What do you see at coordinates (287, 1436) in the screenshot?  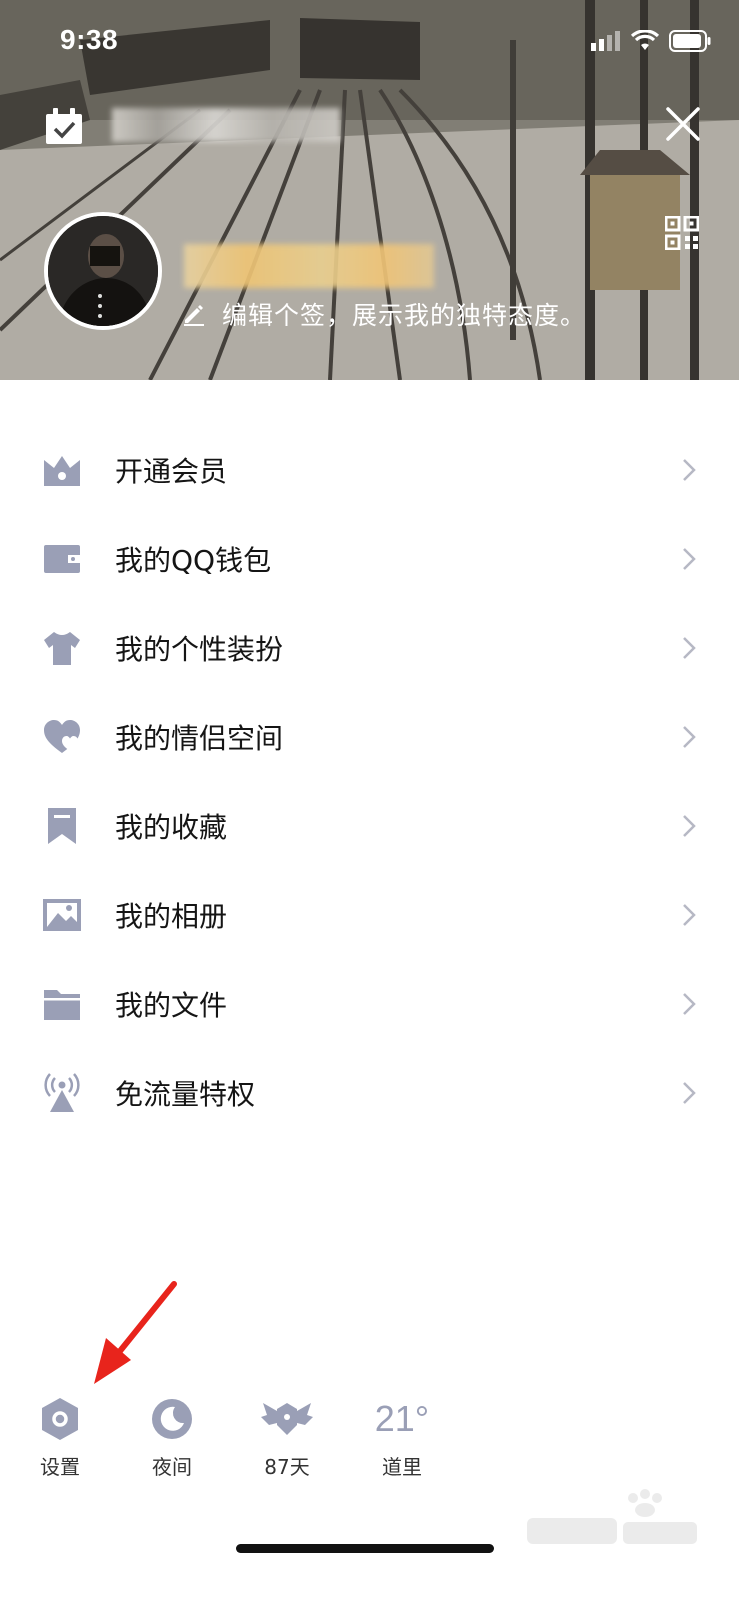 I see `days-button: 87天` at bounding box center [287, 1436].